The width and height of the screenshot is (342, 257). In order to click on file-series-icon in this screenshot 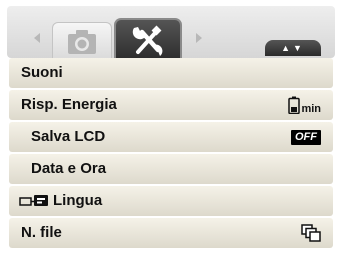, I will do `click(311, 233)`.